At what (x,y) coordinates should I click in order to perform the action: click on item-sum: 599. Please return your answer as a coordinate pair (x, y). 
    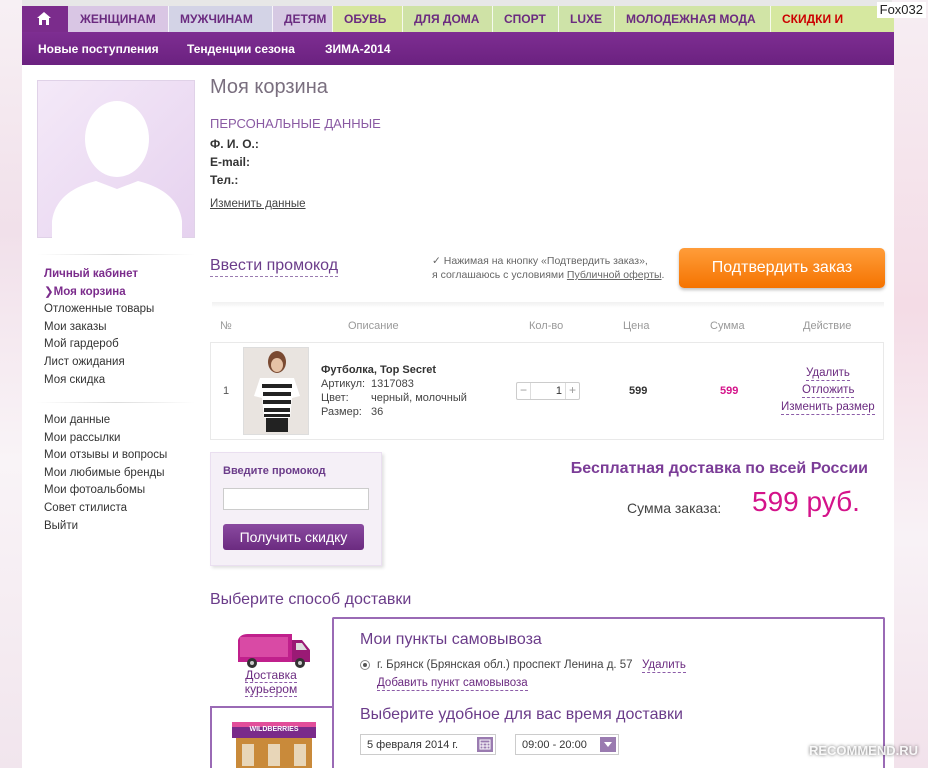
    Looking at the image, I should click on (729, 391).